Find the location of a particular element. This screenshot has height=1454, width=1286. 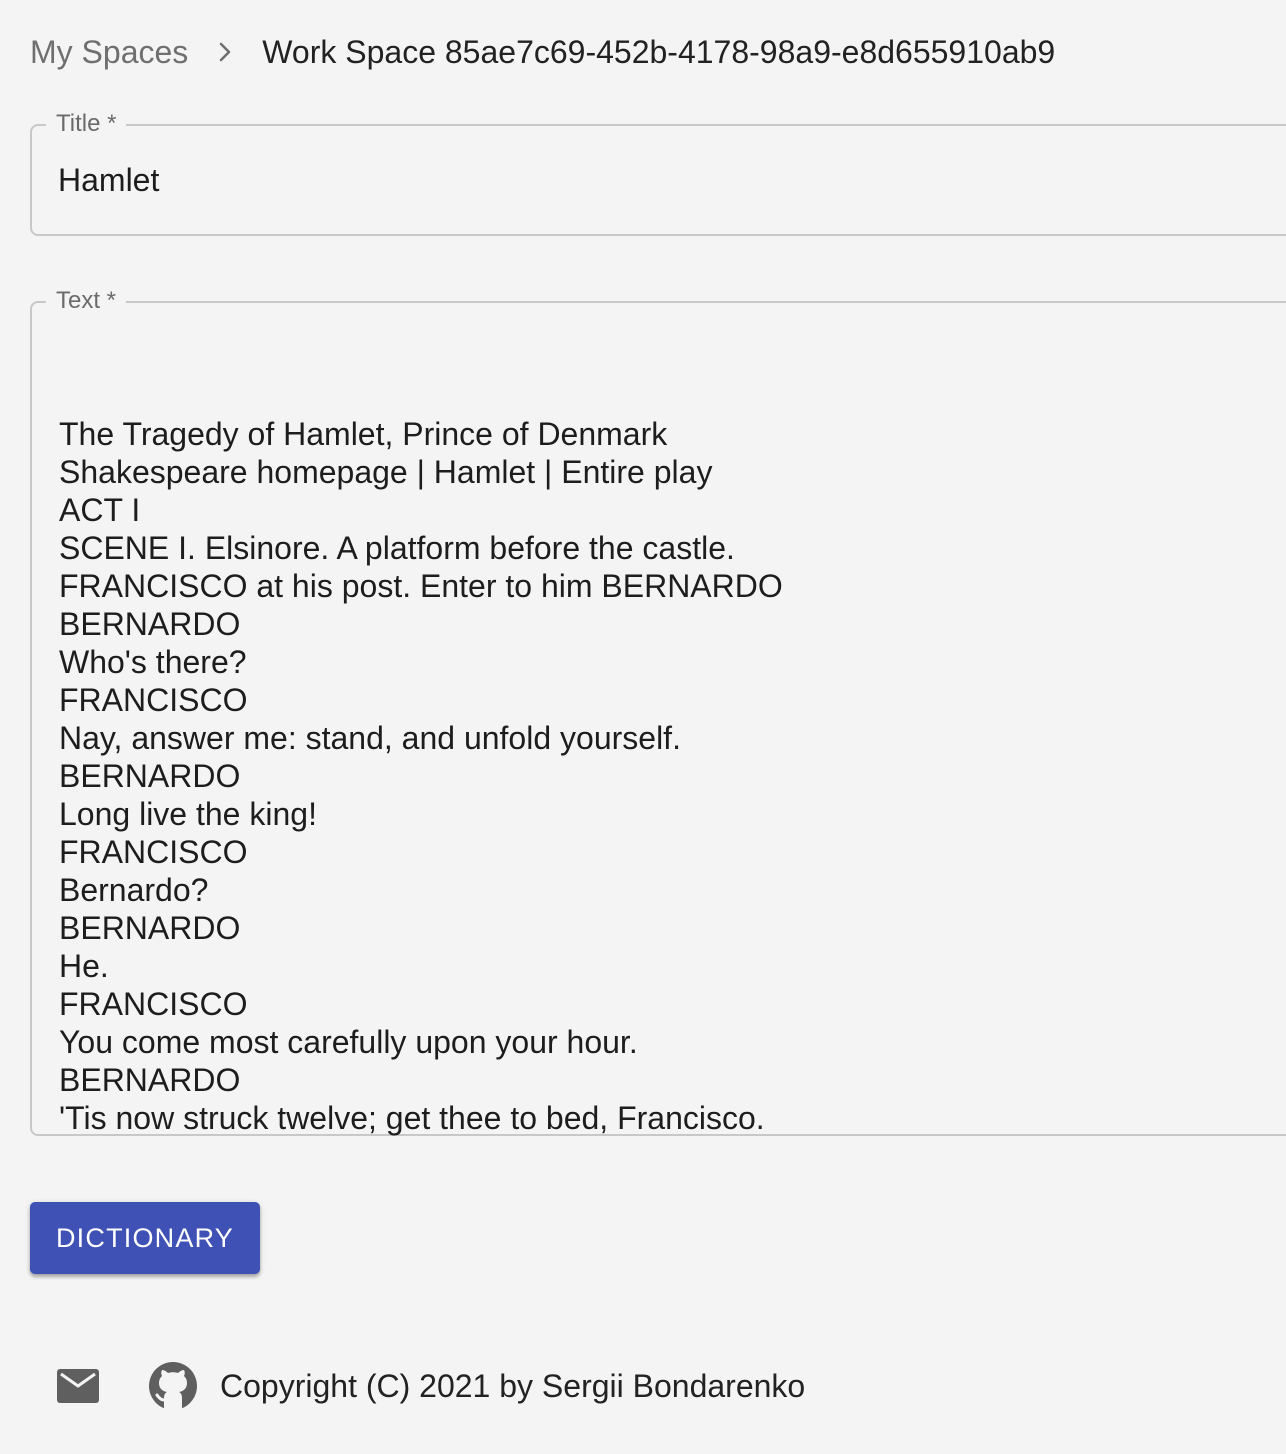

text-line: He. is located at coordinates (84, 966).